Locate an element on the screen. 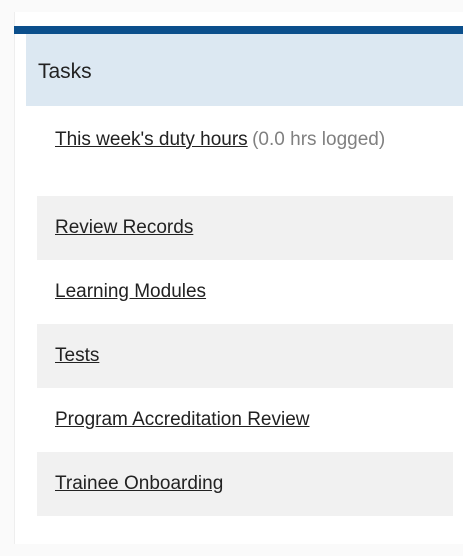 Image resolution: width=463 pixels, height=556 pixels. task-item-review-records: Review Records is located at coordinates (245, 228).